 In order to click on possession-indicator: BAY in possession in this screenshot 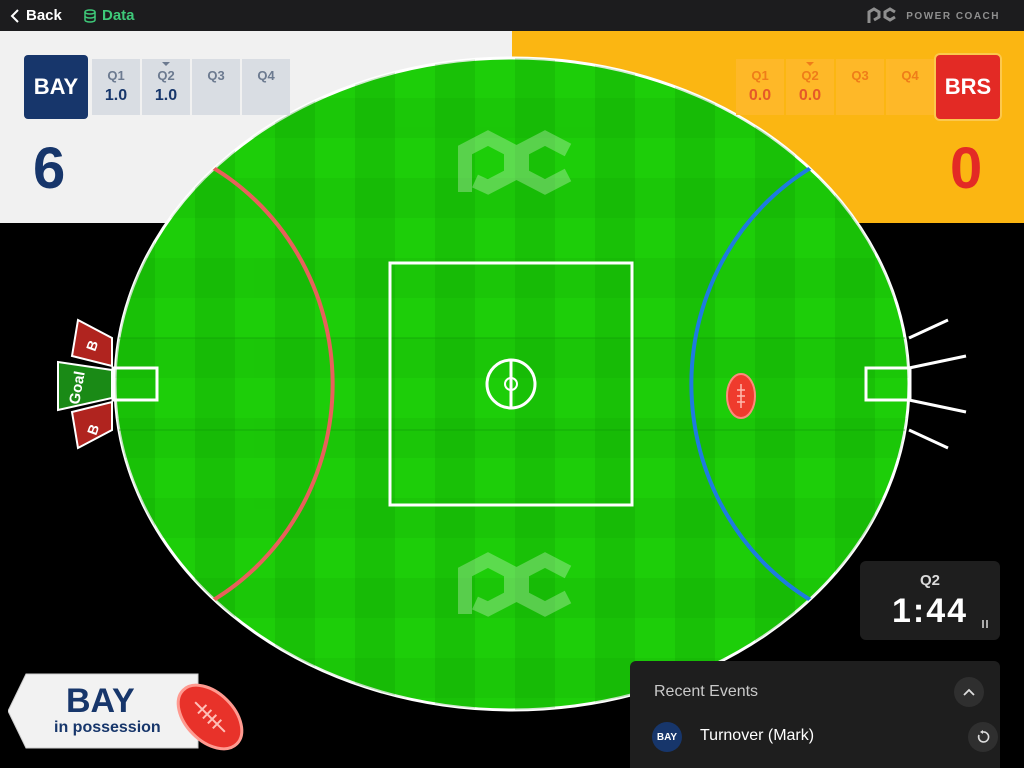, I will do `click(128, 717)`.